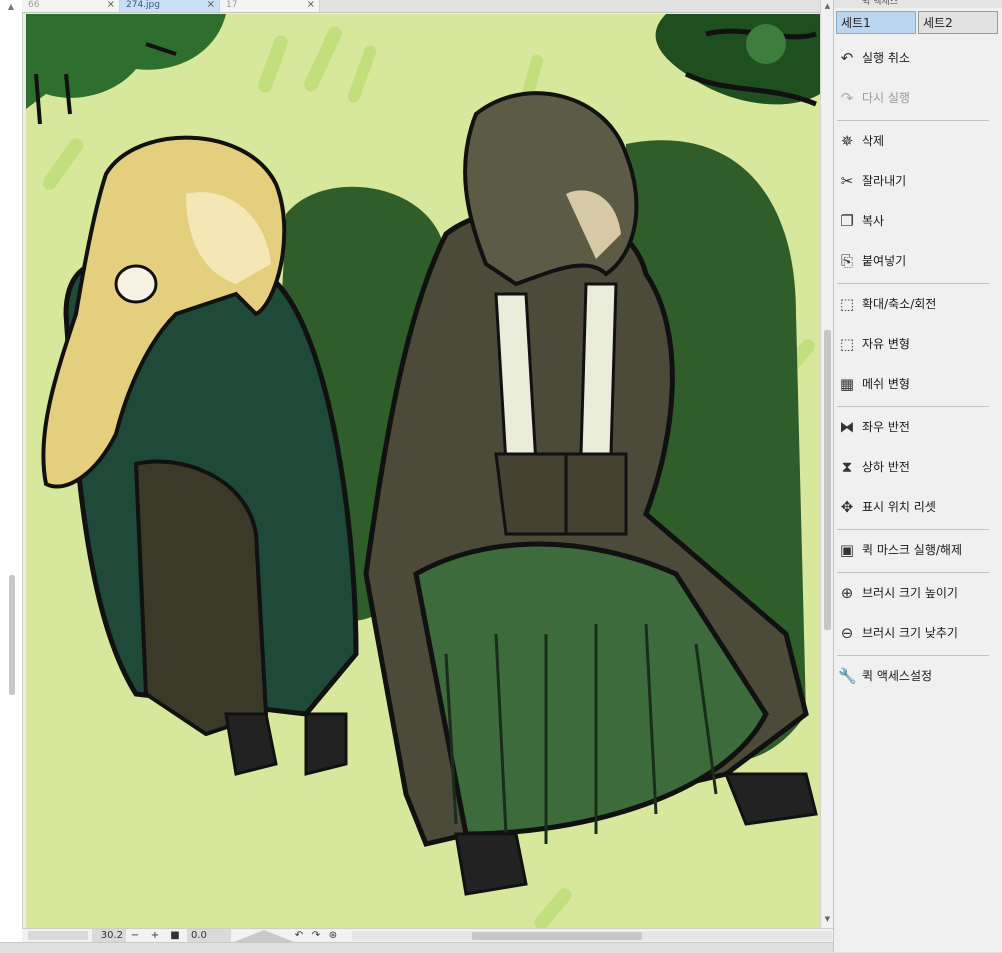 The image size is (1002, 953). I want to click on quick-mask-button: ▣ 퀵 마스크 실행/해제, so click(918, 550).